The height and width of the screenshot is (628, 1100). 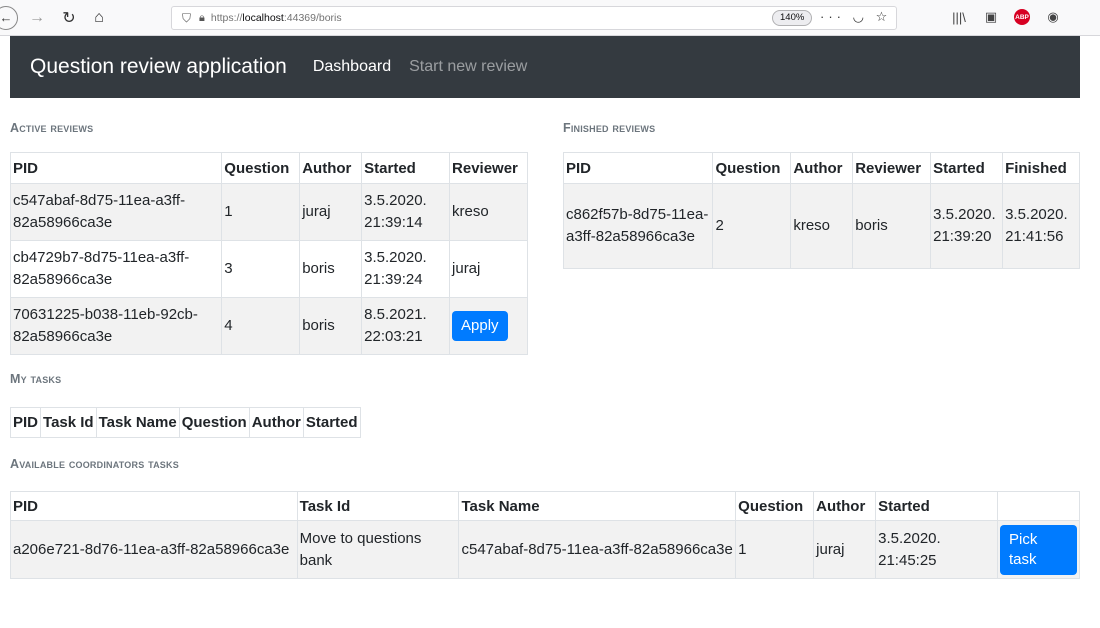 I want to click on column-header, so click(x=1038, y=506).